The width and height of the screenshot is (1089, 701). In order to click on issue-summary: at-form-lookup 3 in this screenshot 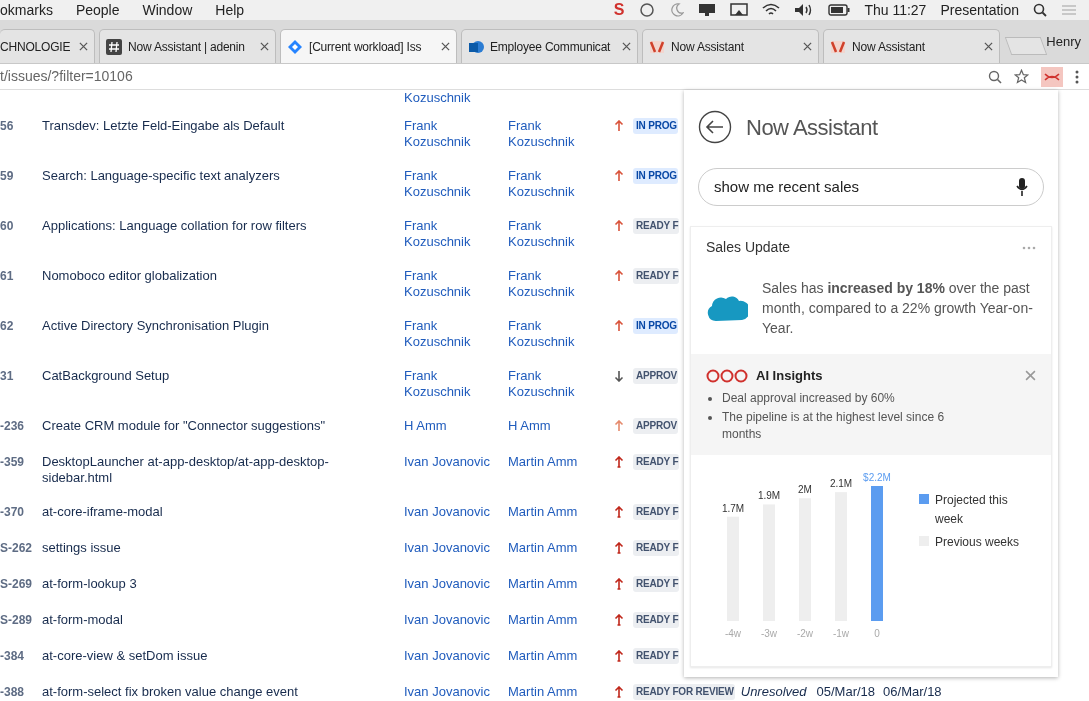, I will do `click(192, 584)`.